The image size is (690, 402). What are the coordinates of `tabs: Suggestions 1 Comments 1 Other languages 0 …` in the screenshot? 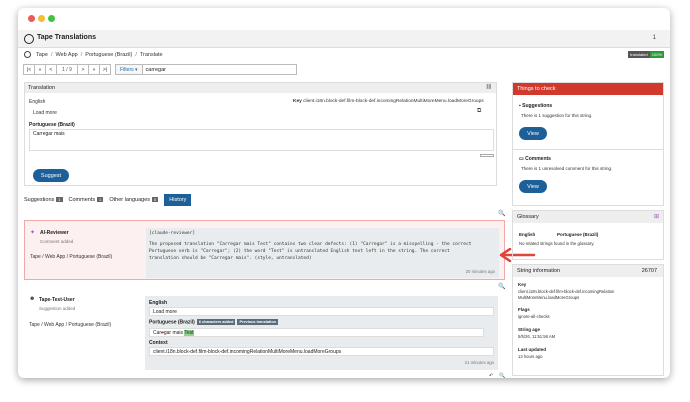 It's located at (108, 200).